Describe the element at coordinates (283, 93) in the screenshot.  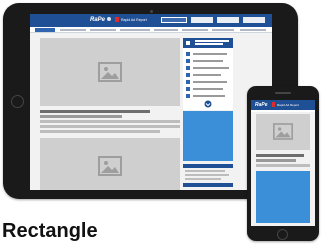
I see `phone-speaker` at that location.